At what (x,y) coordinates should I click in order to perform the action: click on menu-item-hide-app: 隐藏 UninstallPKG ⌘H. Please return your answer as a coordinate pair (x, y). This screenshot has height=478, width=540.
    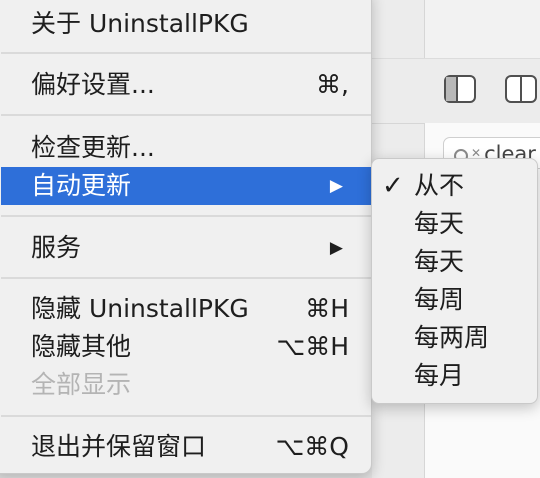
    Looking at the image, I should click on (186, 309).